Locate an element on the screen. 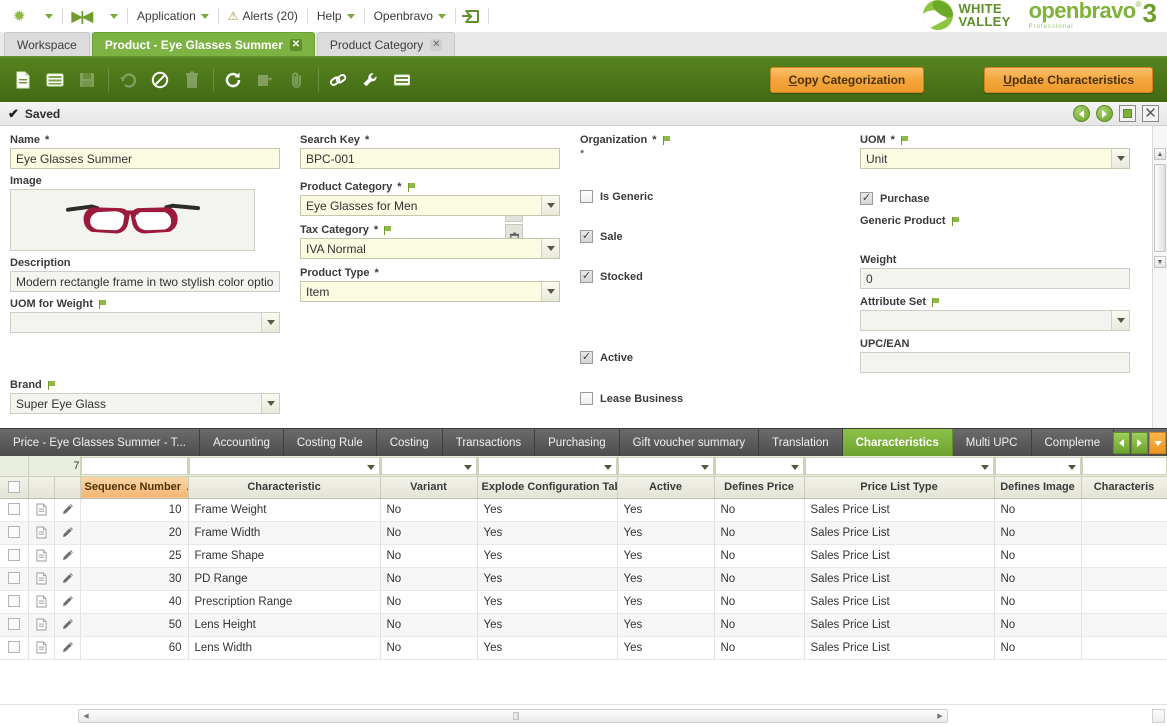  recent-menu: ▶|◀ is located at coordinates (81, 16).